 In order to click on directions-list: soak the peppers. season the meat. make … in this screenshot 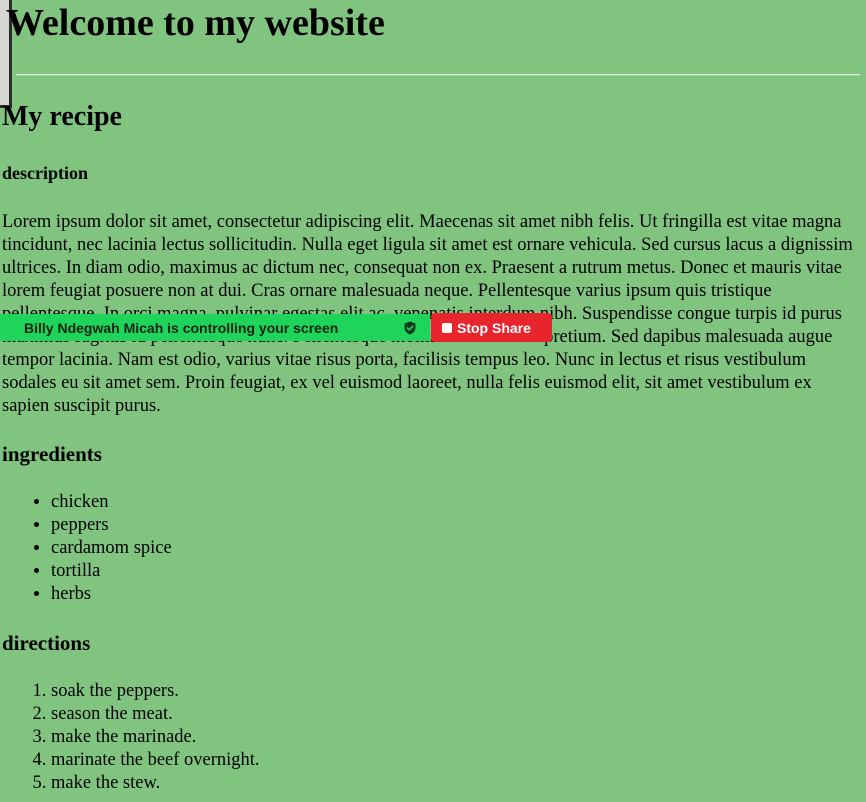, I will do `click(130, 737)`.